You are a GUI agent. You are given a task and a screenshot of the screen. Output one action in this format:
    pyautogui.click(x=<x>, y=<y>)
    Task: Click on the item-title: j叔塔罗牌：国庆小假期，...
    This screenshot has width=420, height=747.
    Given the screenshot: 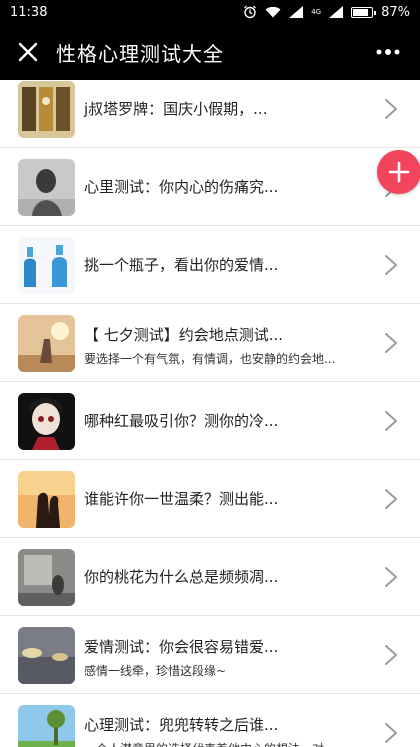 What is the action you would take?
    pyautogui.click(x=176, y=109)
    